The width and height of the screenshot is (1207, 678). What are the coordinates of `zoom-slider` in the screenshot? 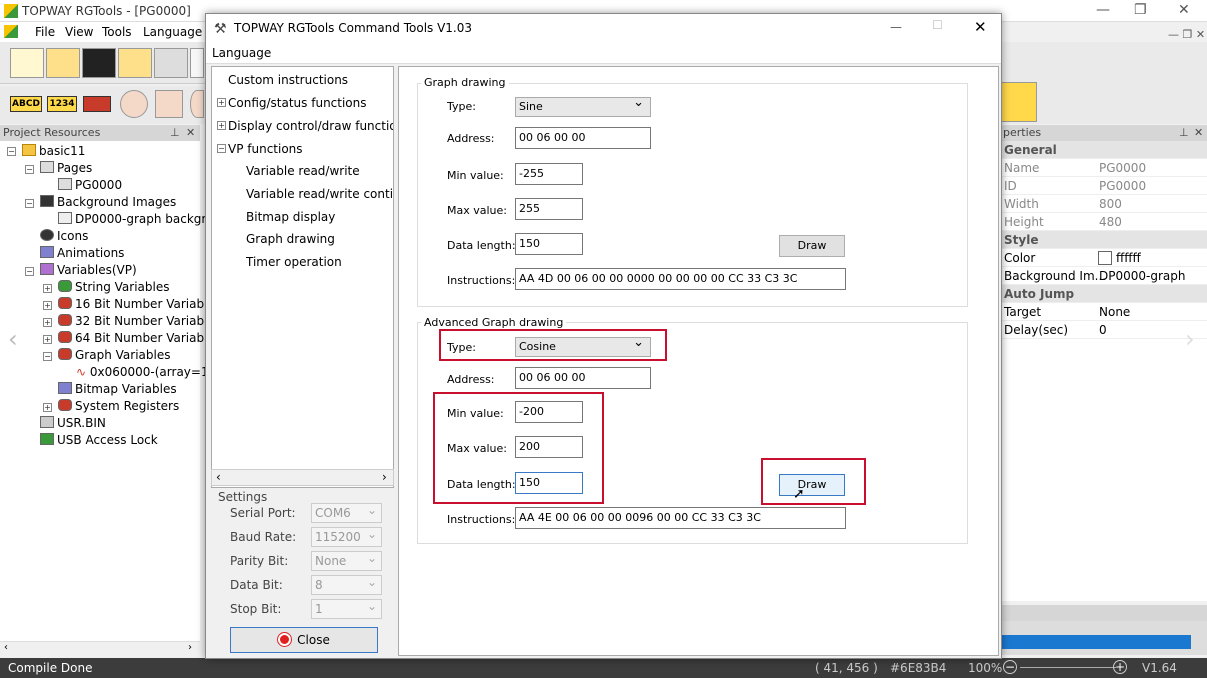 It's located at (1068, 667).